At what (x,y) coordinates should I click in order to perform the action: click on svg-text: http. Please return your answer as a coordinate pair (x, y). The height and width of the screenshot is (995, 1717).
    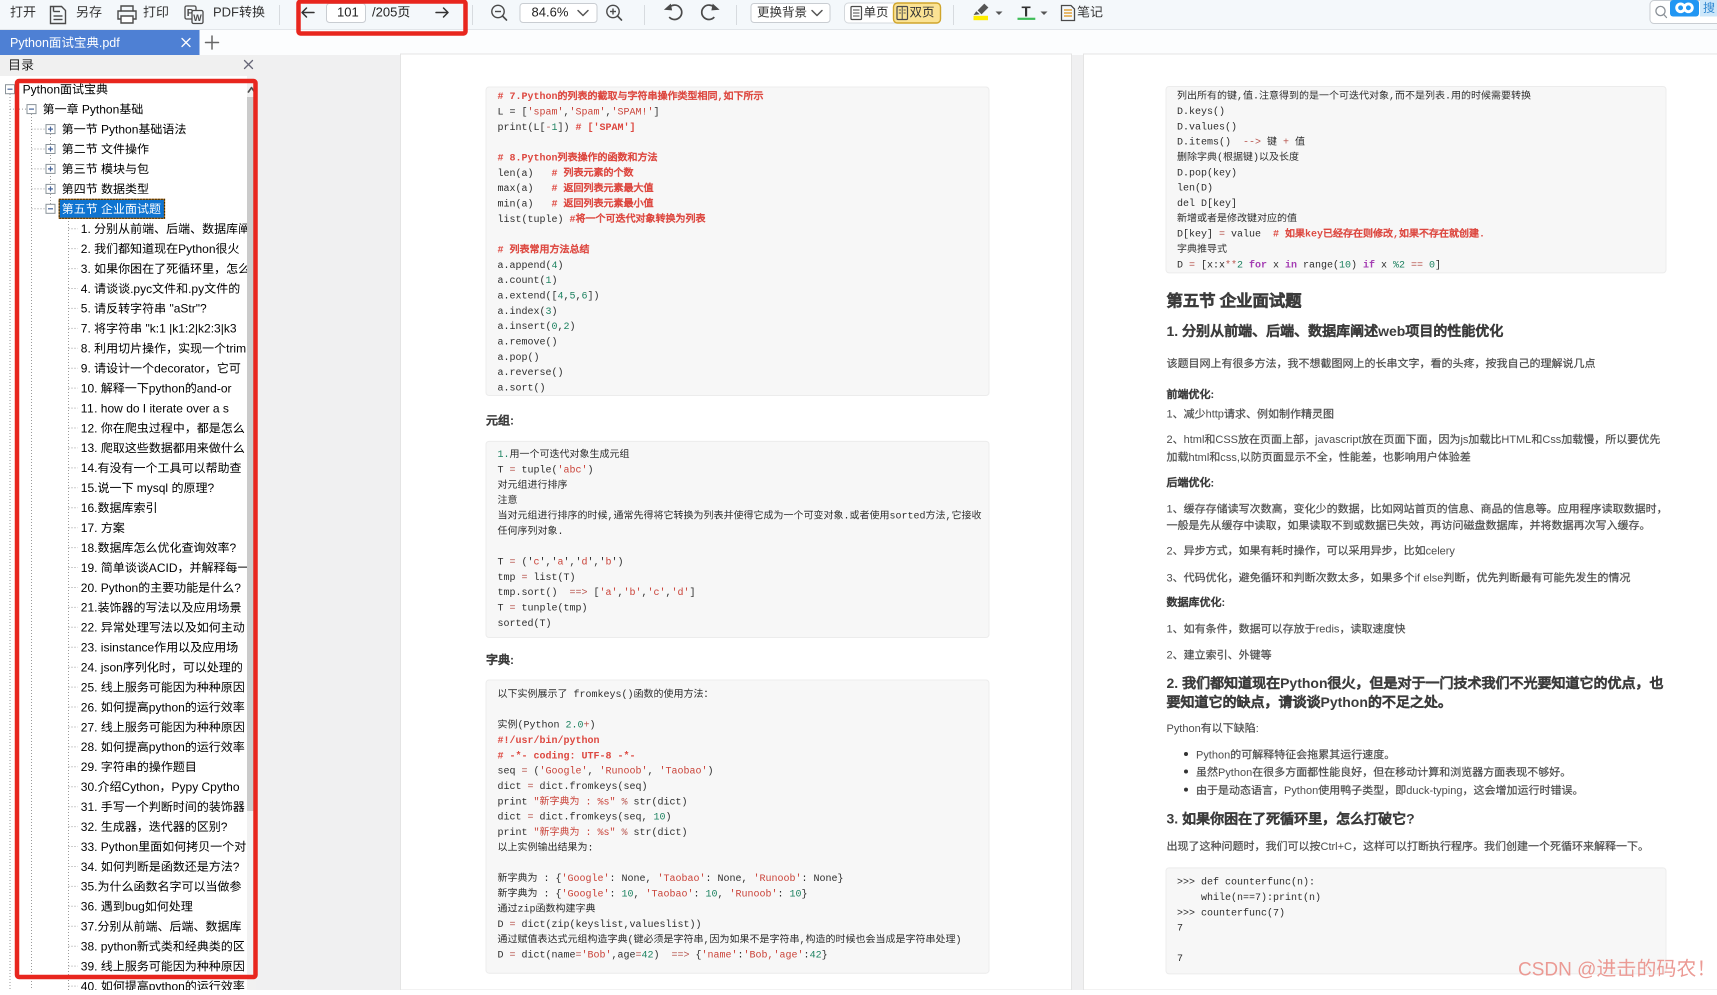
    Looking at the image, I should click on (1215, 415).